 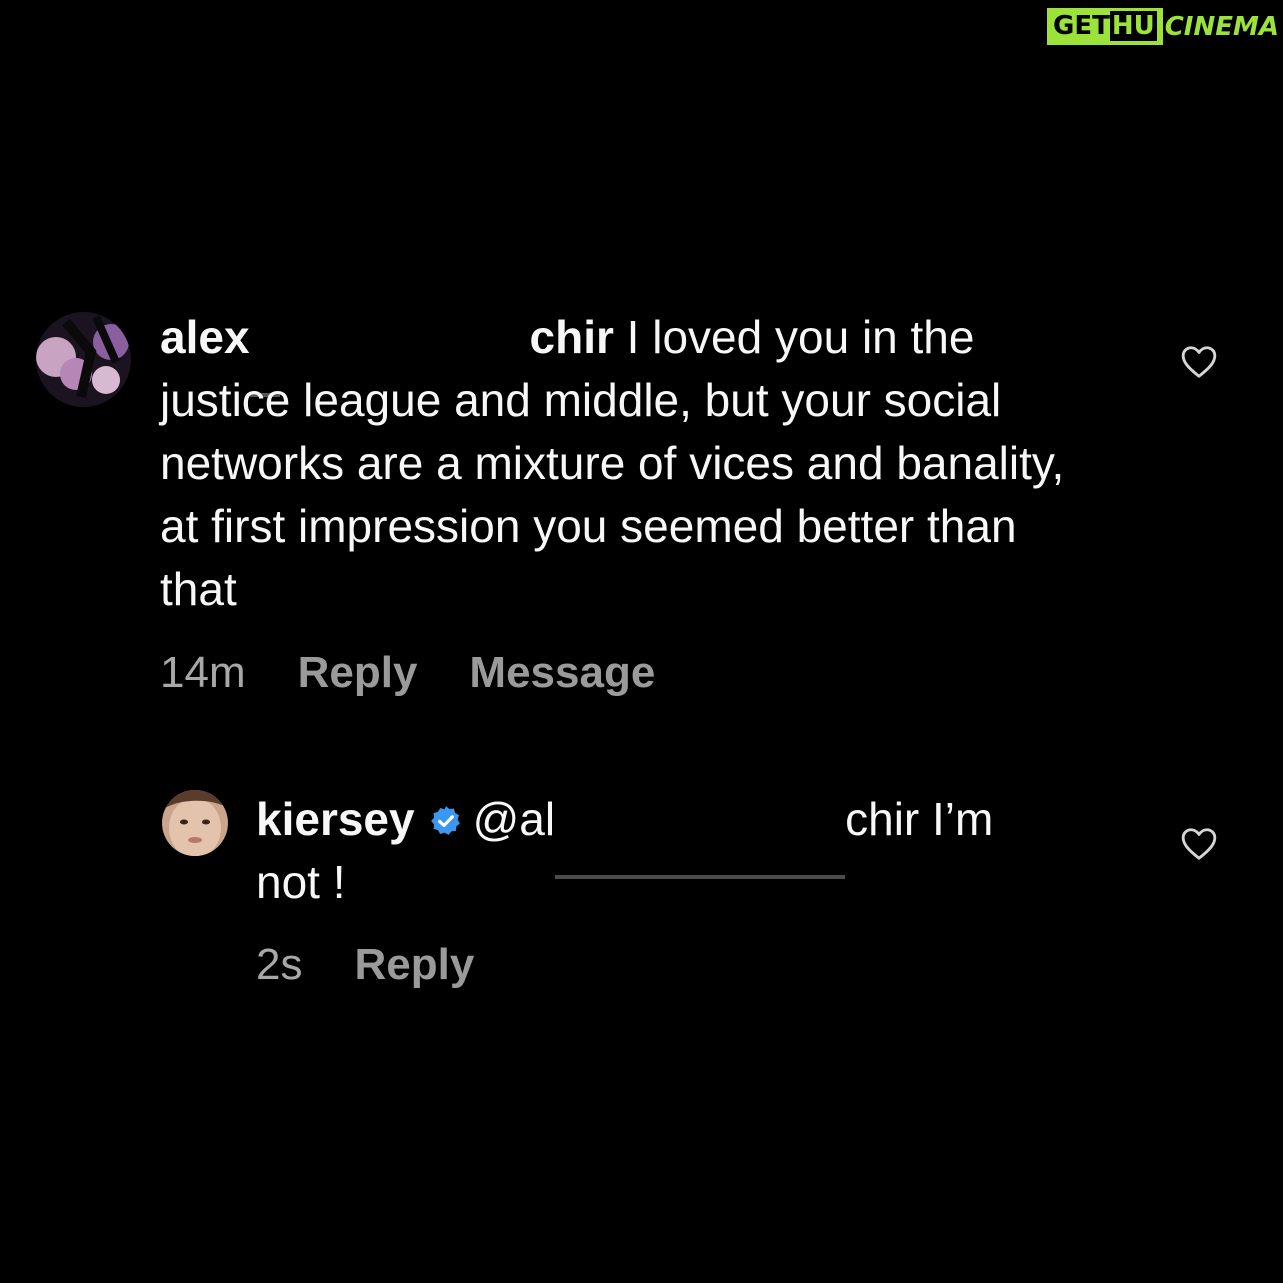 What do you see at coordinates (387, 354) in the screenshot?
I see `comment-username: alex chir` at bounding box center [387, 354].